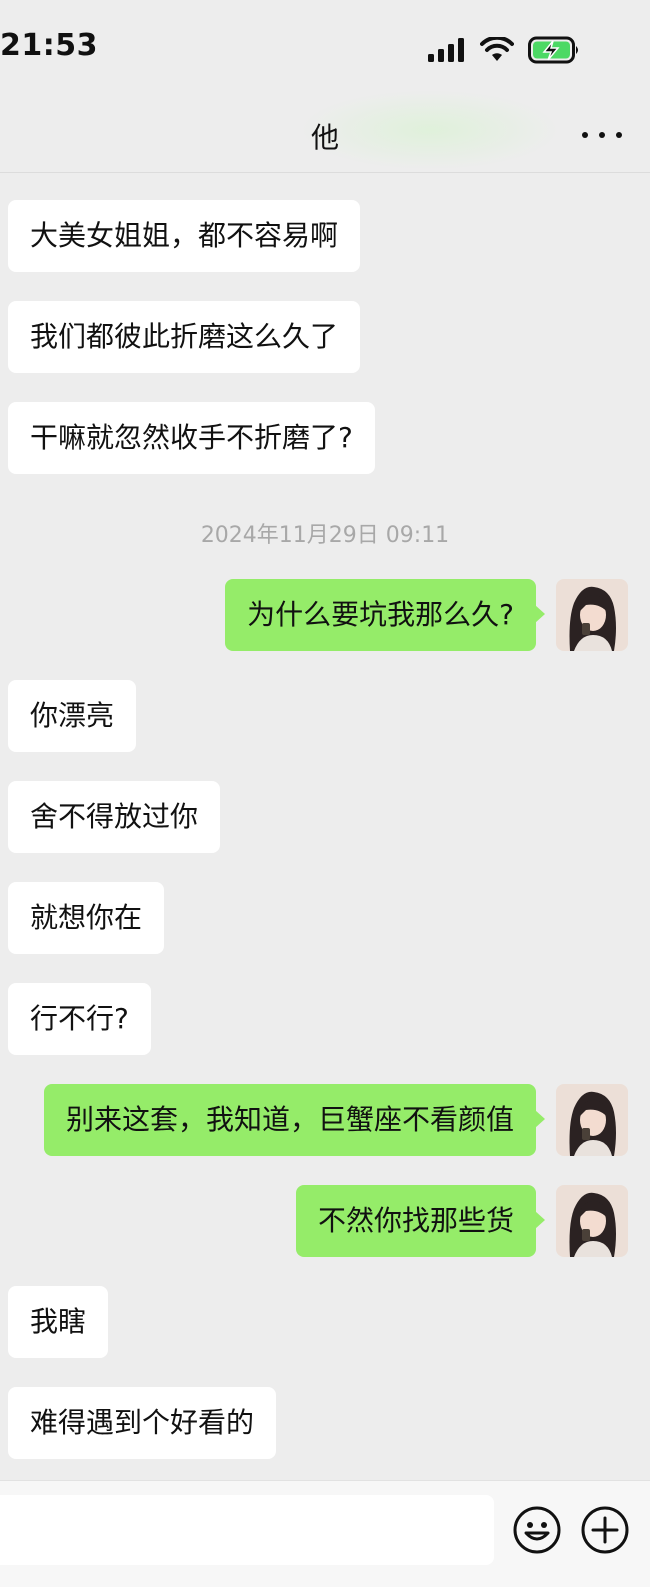 This screenshot has height=1587, width=650. I want to click on wifi-icon, so click(497, 49).